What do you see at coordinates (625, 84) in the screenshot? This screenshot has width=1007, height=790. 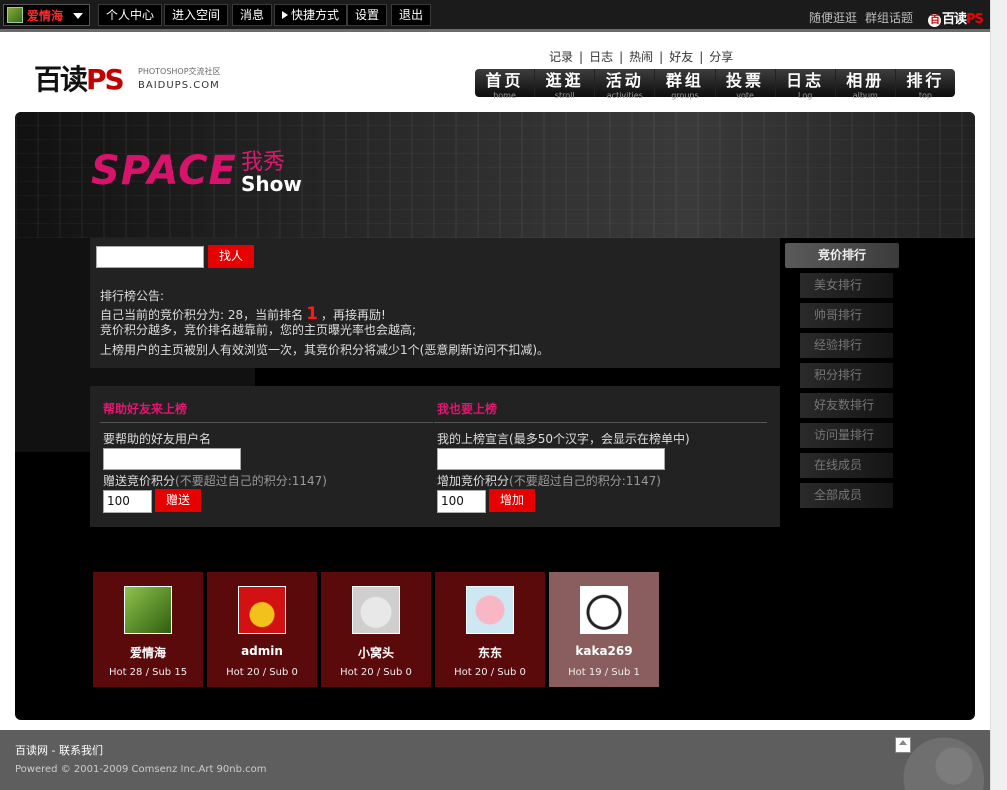 I see `nav-activities: 活动 activities` at bounding box center [625, 84].